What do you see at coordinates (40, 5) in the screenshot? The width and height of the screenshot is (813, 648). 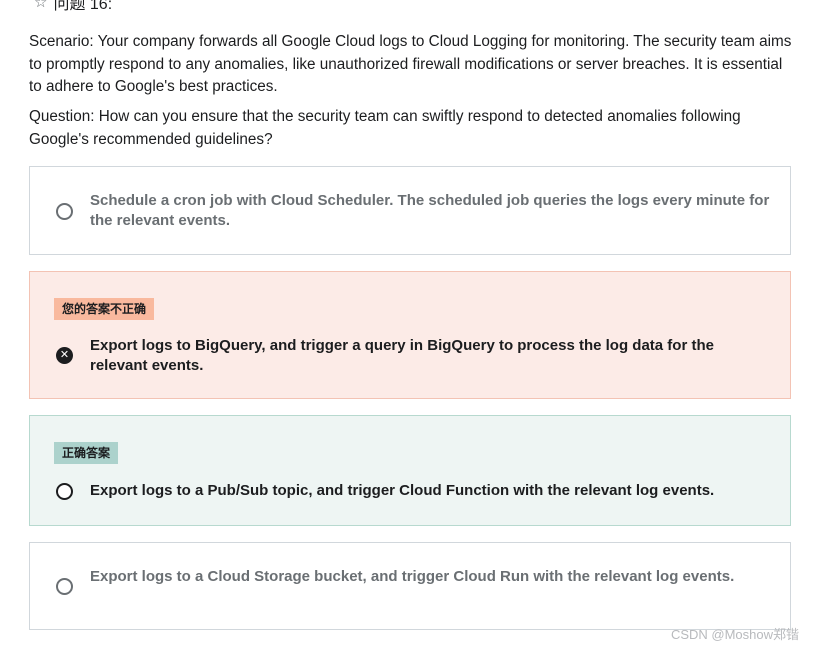 I see `star-outline-icon: ☆` at bounding box center [40, 5].